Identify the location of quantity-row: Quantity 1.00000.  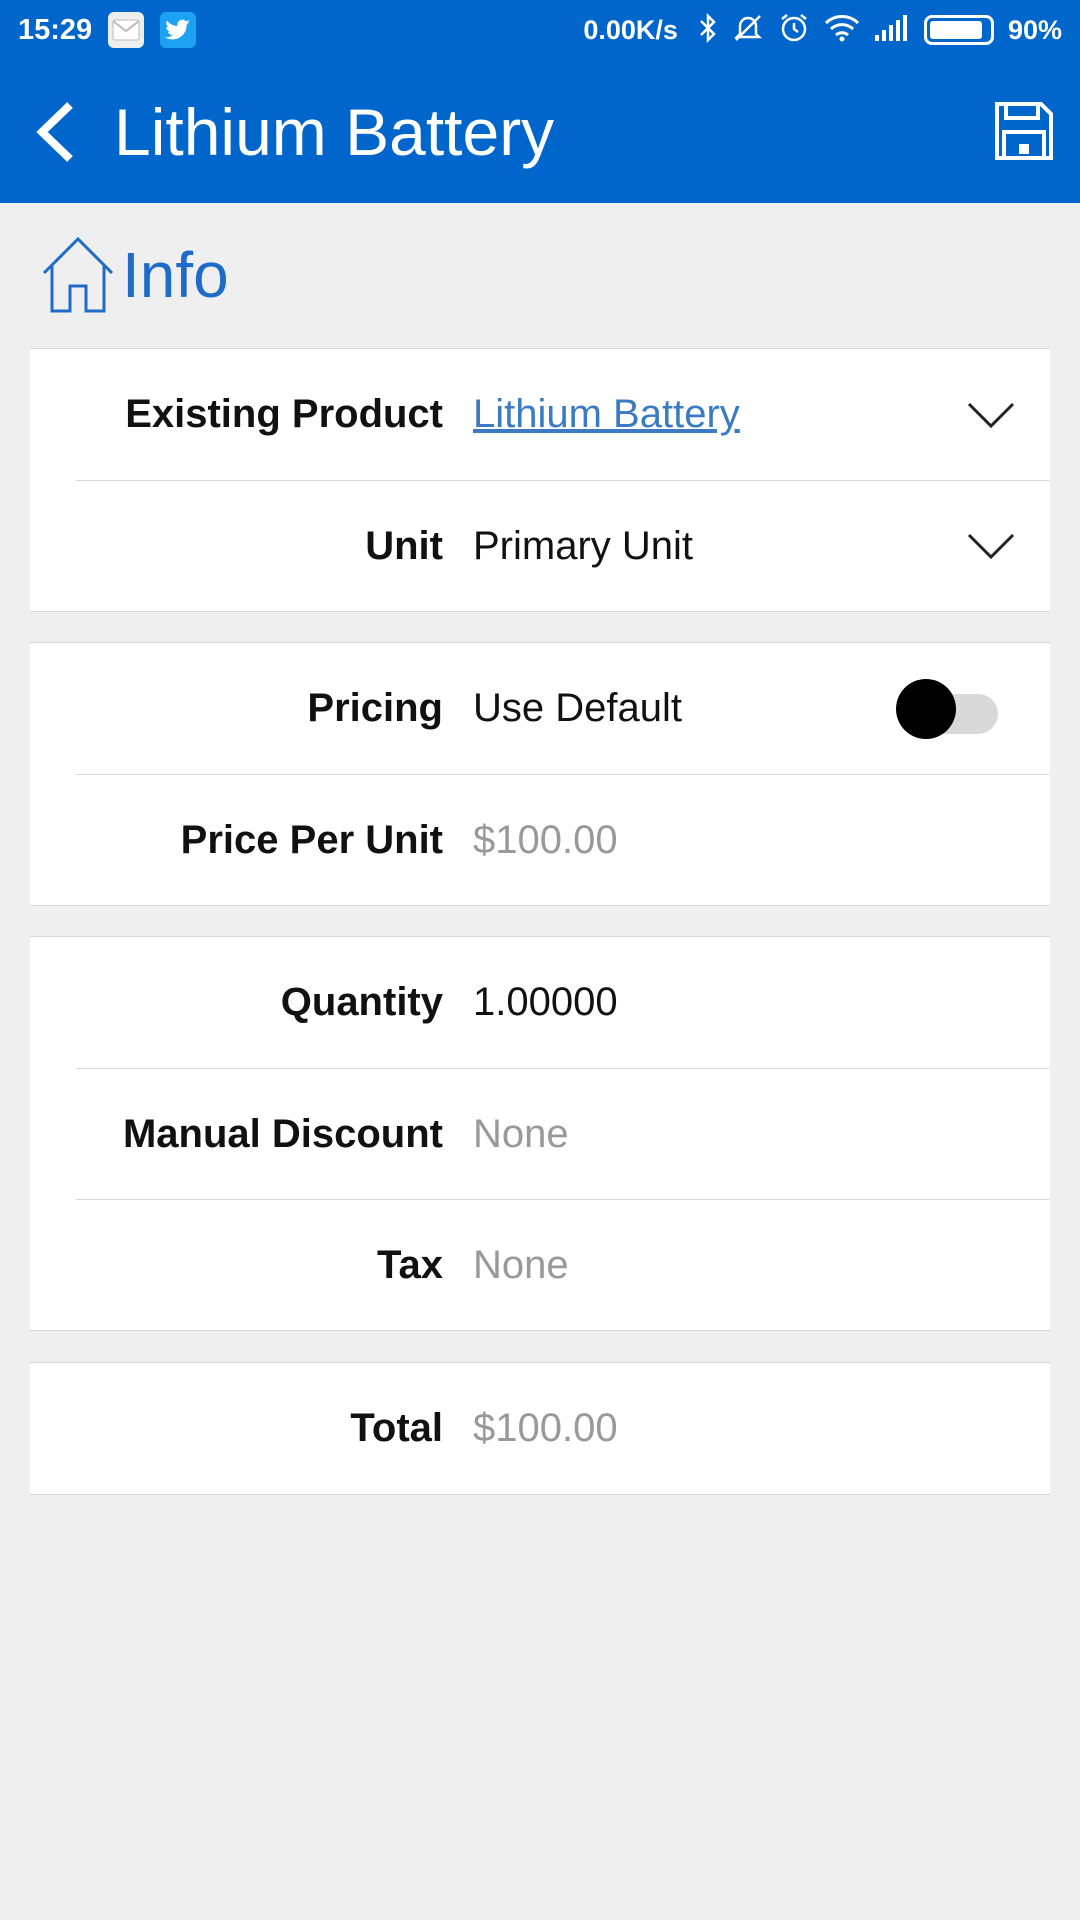
(540, 1002).